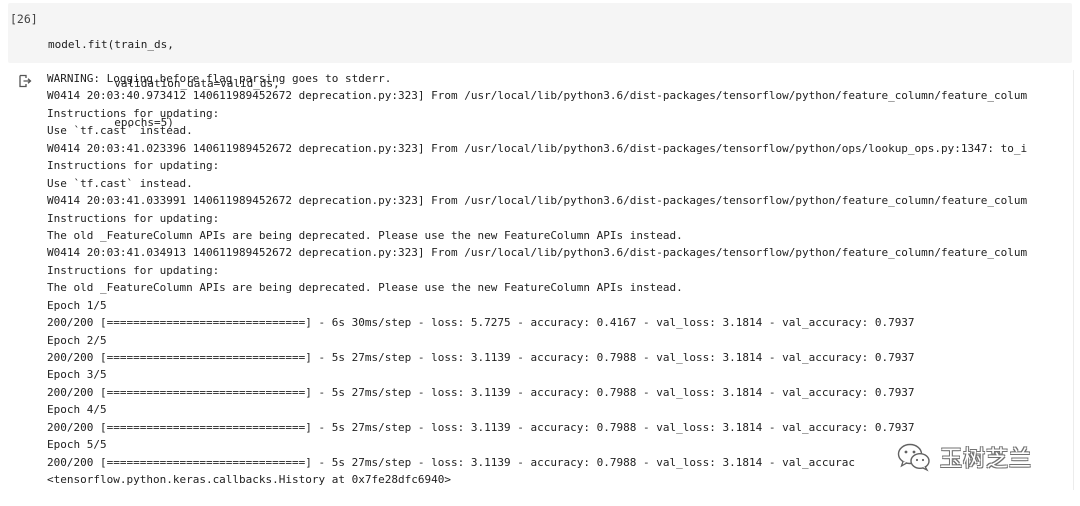 This screenshot has height=506, width=1080. Describe the element at coordinates (913, 457) in the screenshot. I see `wechat-logo-icon` at that location.